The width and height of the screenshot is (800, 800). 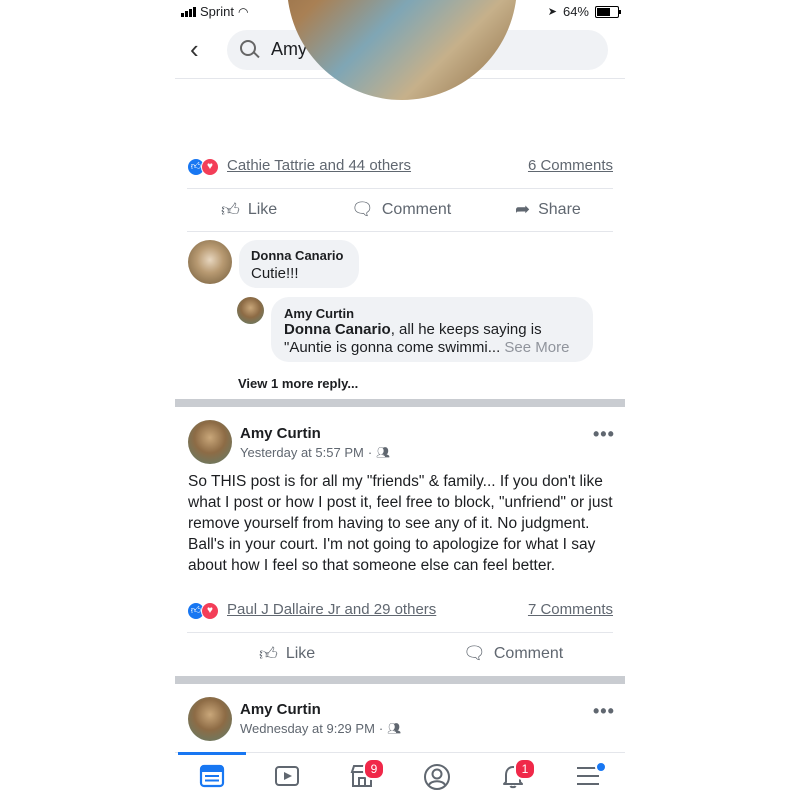 What do you see at coordinates (319, 313) in the screenshot?
I see `reply-author: Amy Curtin` at bounding box center [319, 313].